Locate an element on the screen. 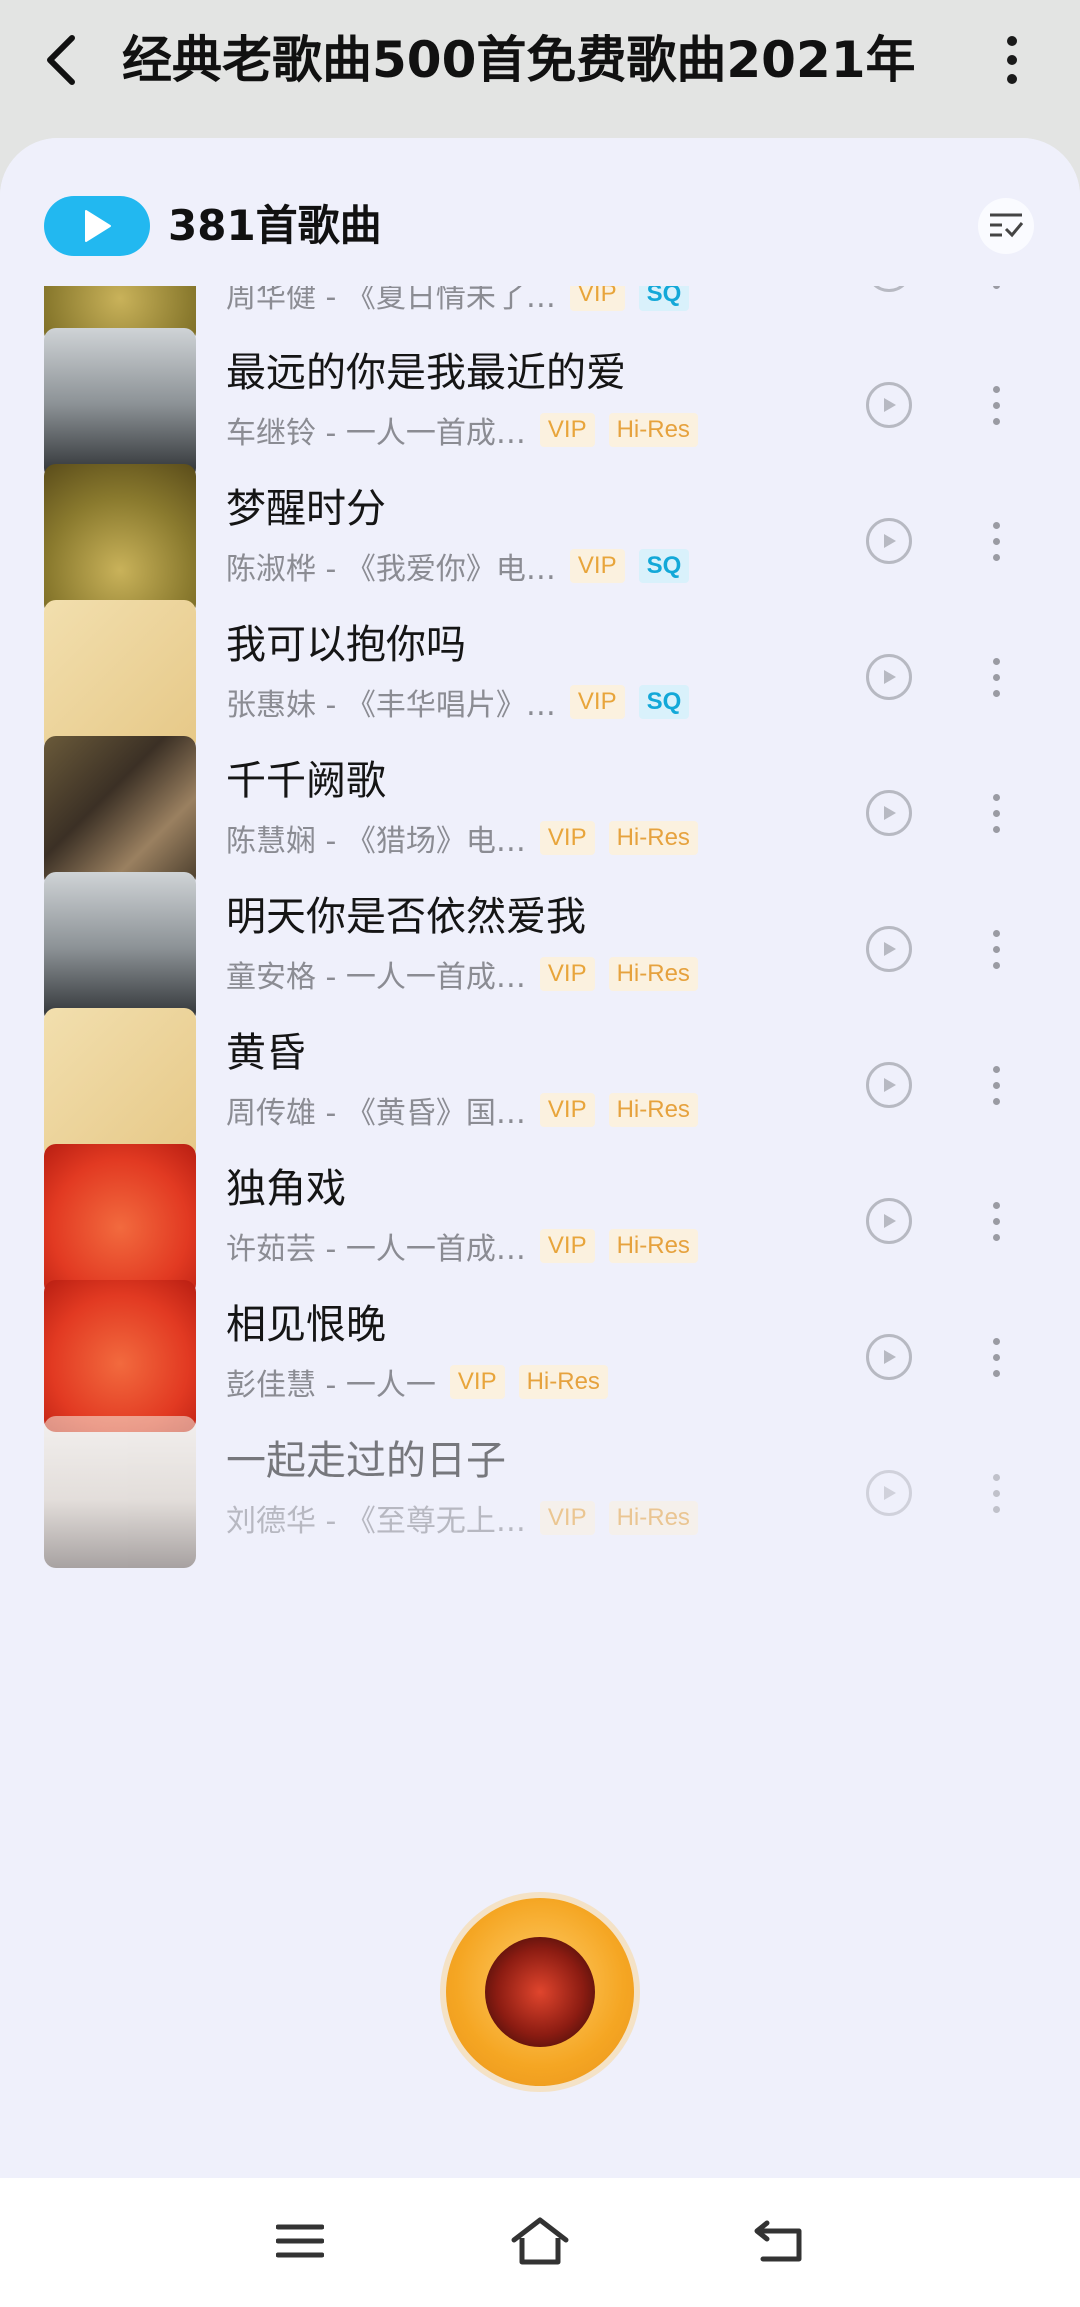 Image resolution: width=1080 pixels, height=2307 pixels. song-meta: 陈慧娴 - 《猎场》电… VIP Hi-Res is located at coordinates (462, 838).